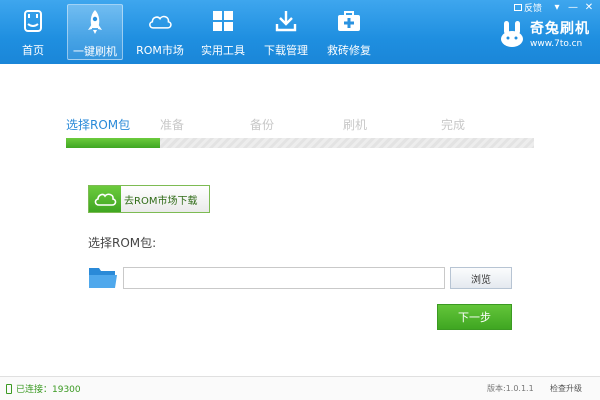 This screenshot has width=600, height=400. Describe the element at coordinates (300, 388) in the screenshot. I see `status-bar: 已连接：19300 版本:1.0.1.1 检查升级` at that location.